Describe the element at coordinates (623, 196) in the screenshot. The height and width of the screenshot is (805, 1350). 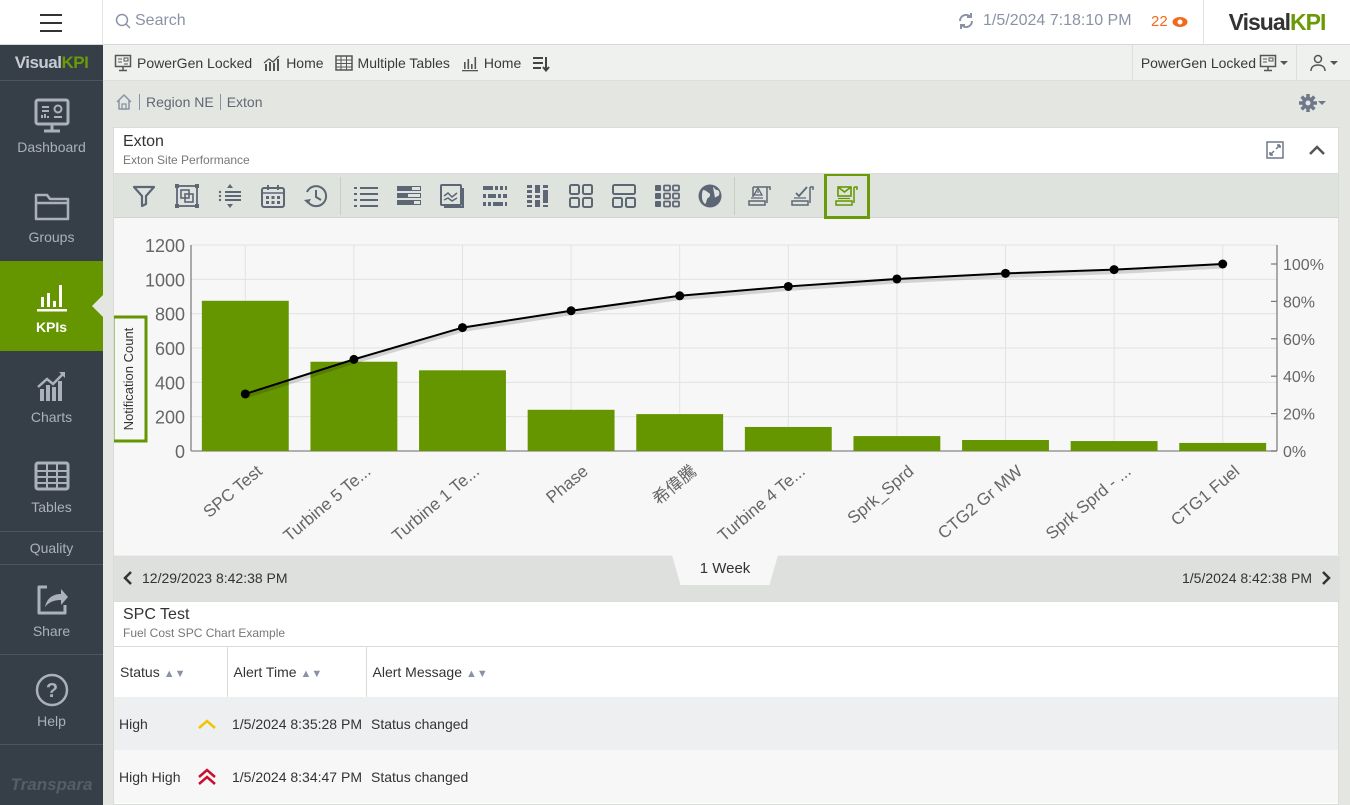
I see `tiles-wide-view-button` at that location.